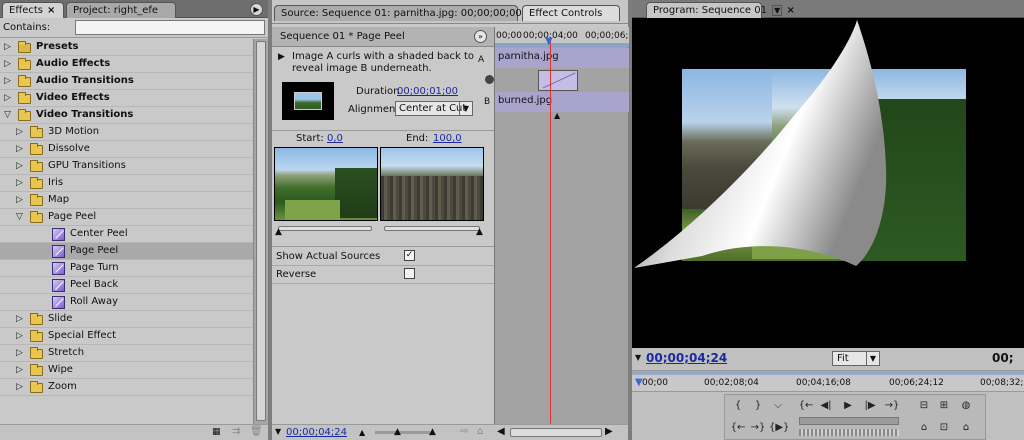 This screenshot has width=1024, height=440. What do you see at coordinates (777, 10) in the screenshot?
I see `program-menu-chevron-icon: ▼` at bounding box center [777, 10].